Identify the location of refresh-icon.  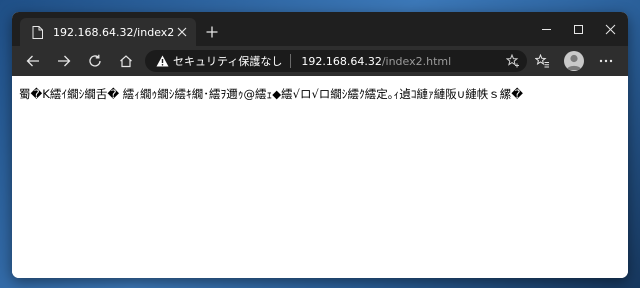
(95, 60).